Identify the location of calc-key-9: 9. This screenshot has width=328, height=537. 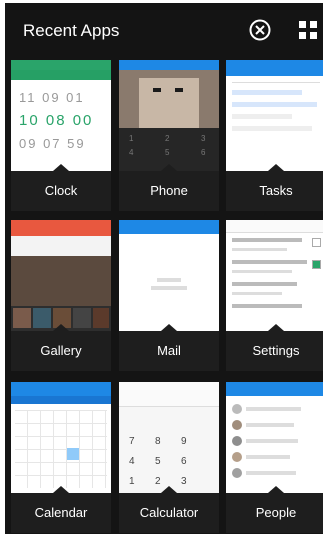
(184, 441).